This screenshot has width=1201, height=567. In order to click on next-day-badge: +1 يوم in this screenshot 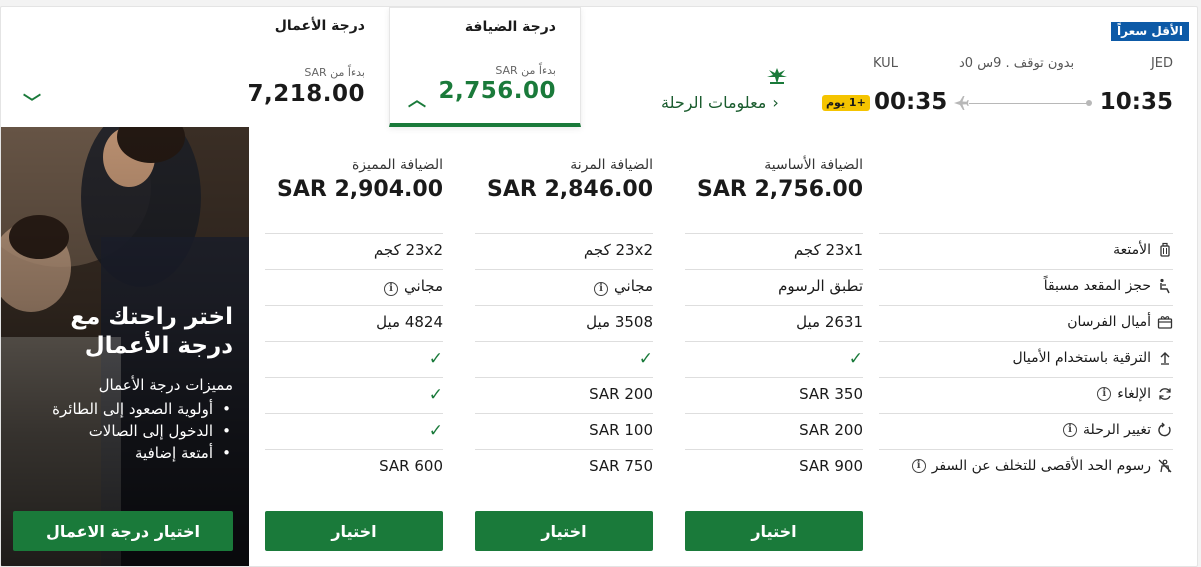, I will do `click(846, 103)`.